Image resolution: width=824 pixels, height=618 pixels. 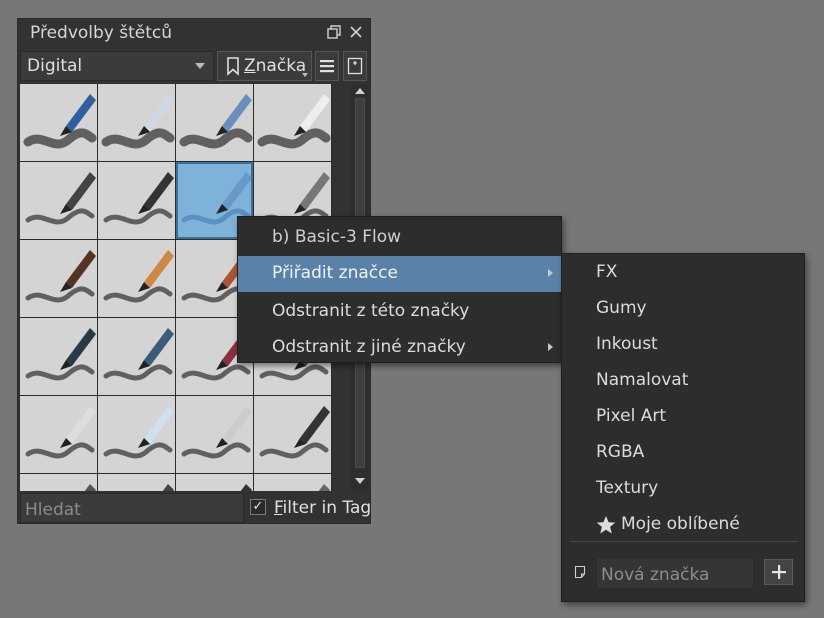 What do you see at coordinates (684, 541) in the screenshot?
I see `menu-separator` at bounding box center [684, 541].